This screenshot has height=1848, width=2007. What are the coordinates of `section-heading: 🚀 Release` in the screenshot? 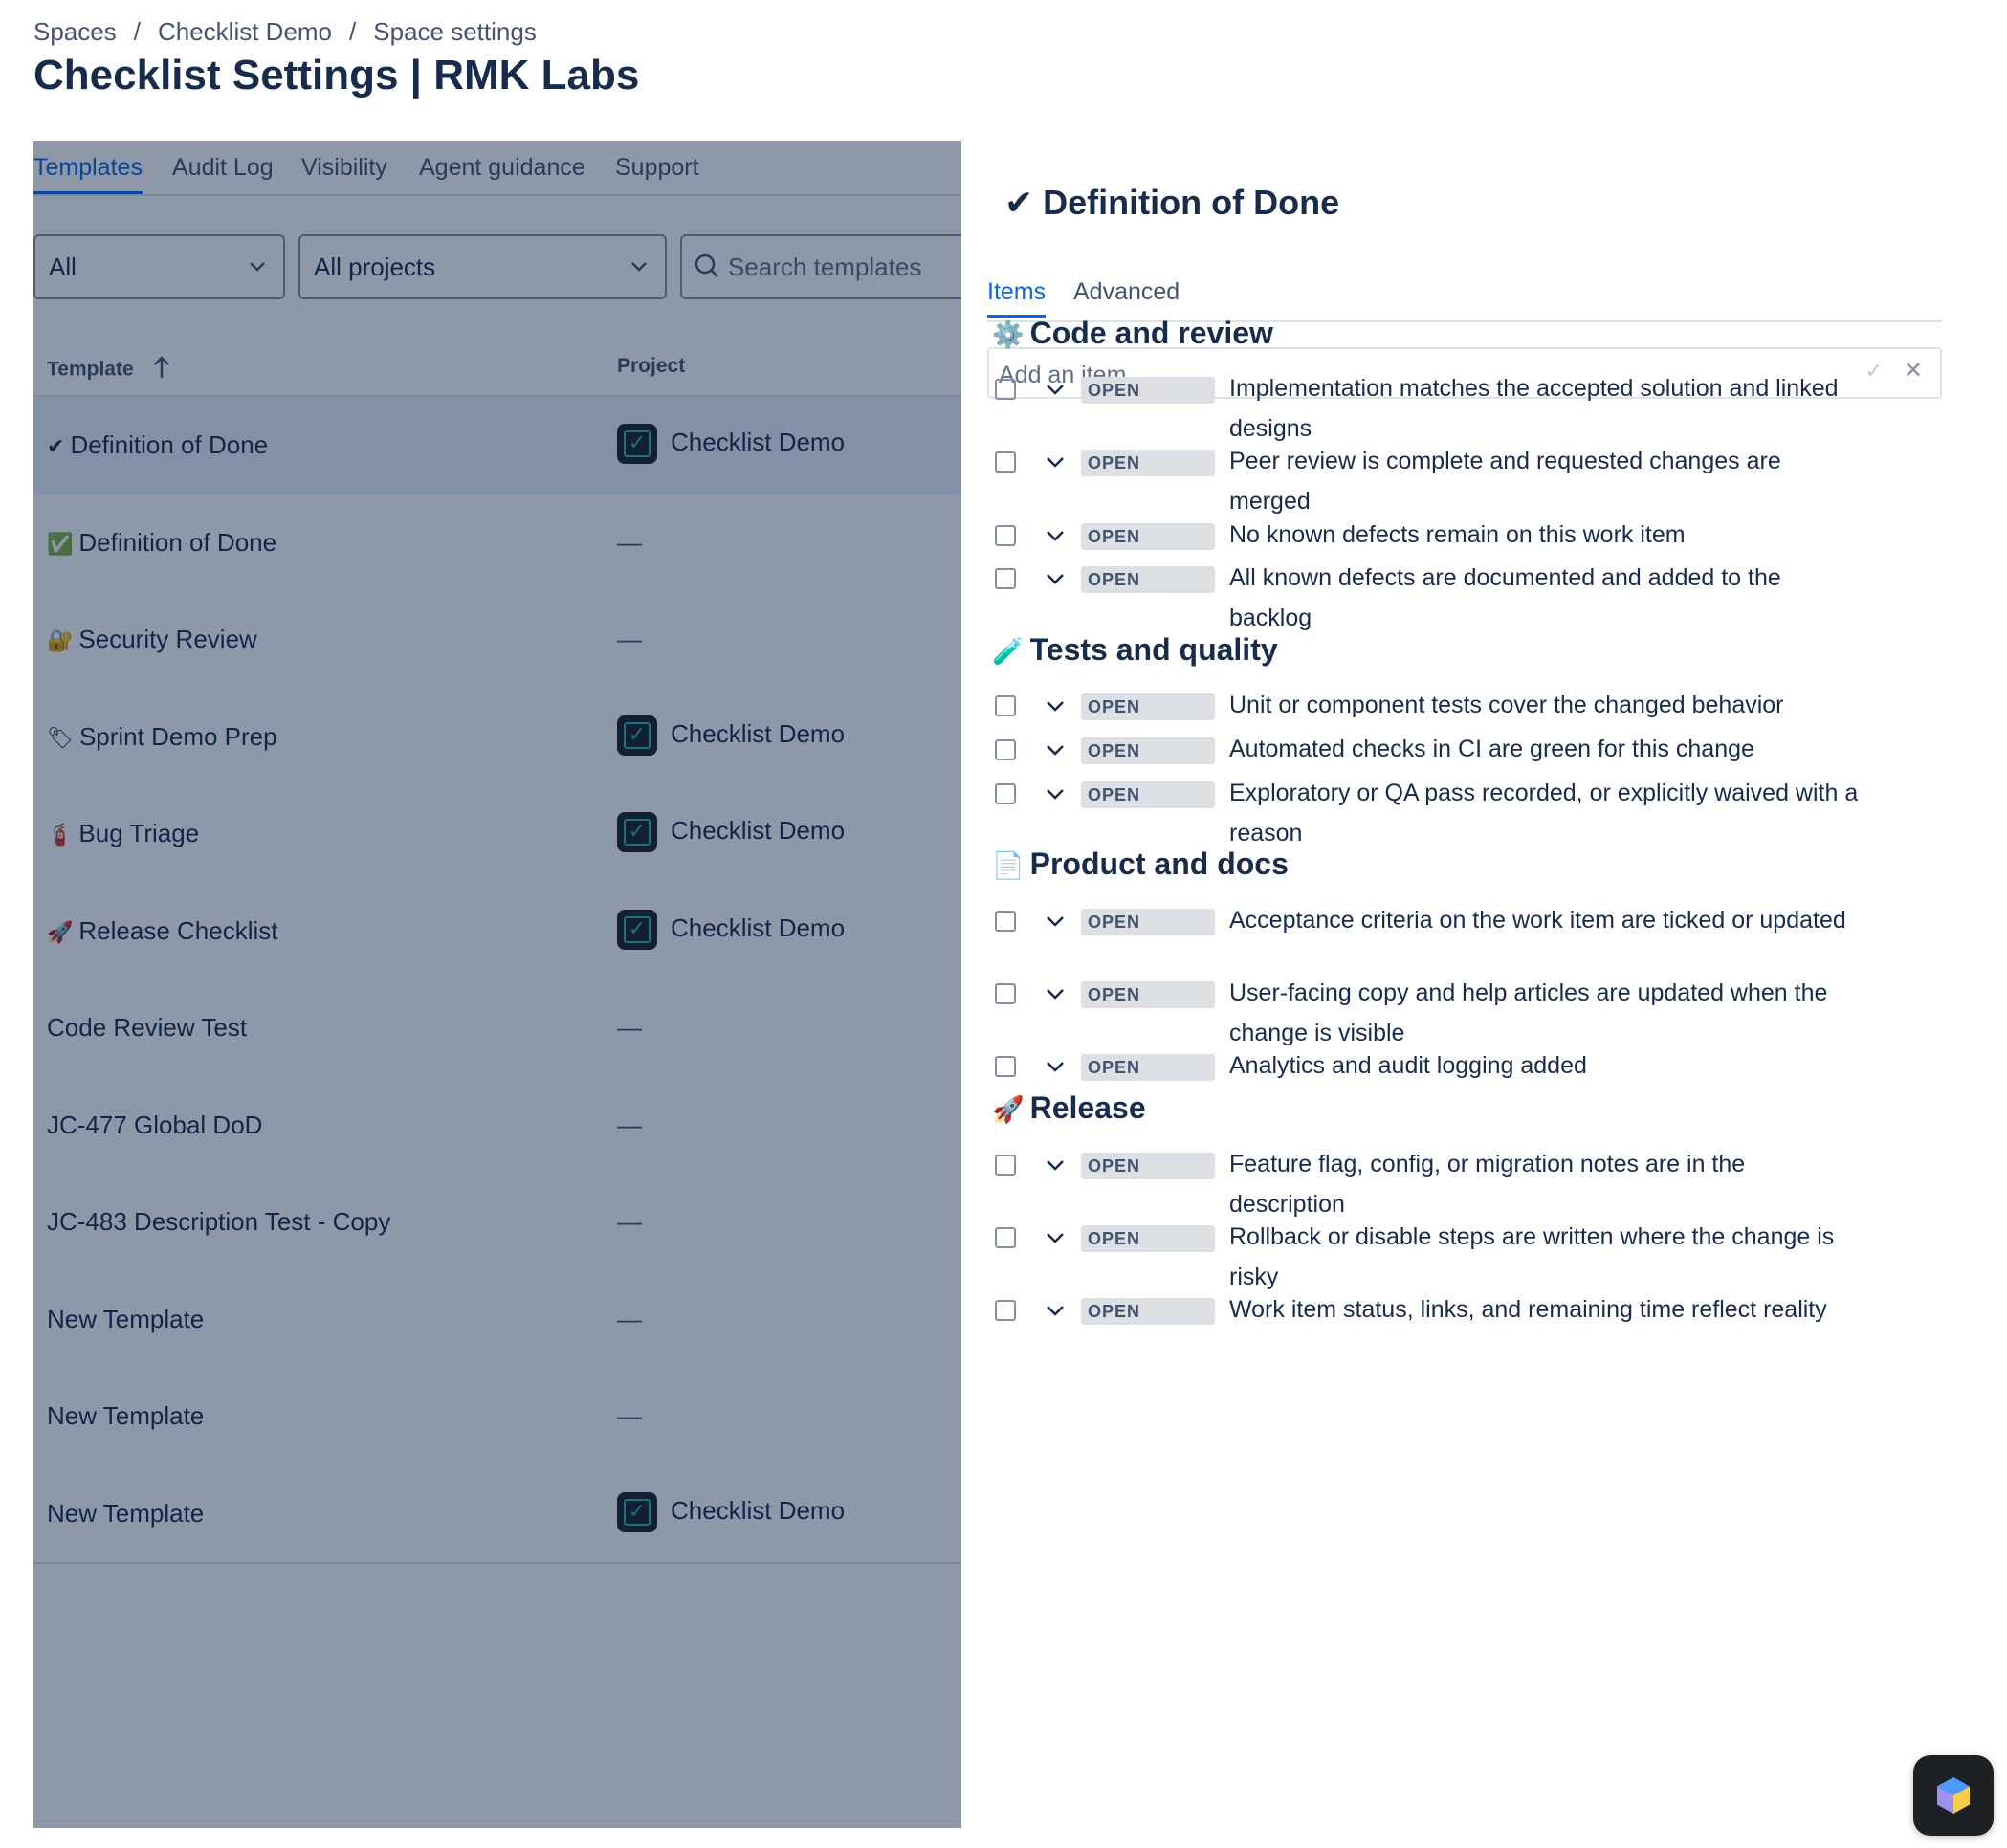 It's located at (1069, 1108).